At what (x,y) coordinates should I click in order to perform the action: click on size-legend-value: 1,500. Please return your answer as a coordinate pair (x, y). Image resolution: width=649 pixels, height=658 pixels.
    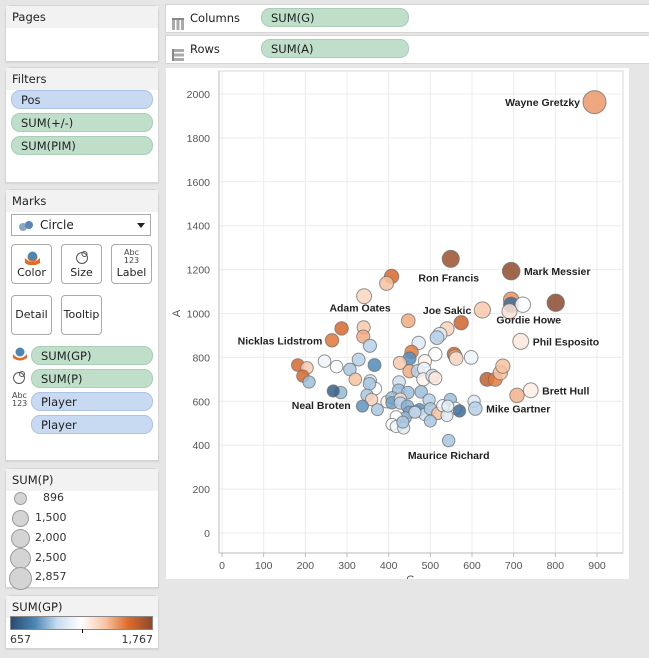
    Looking at the image, I should click on (51, 517).